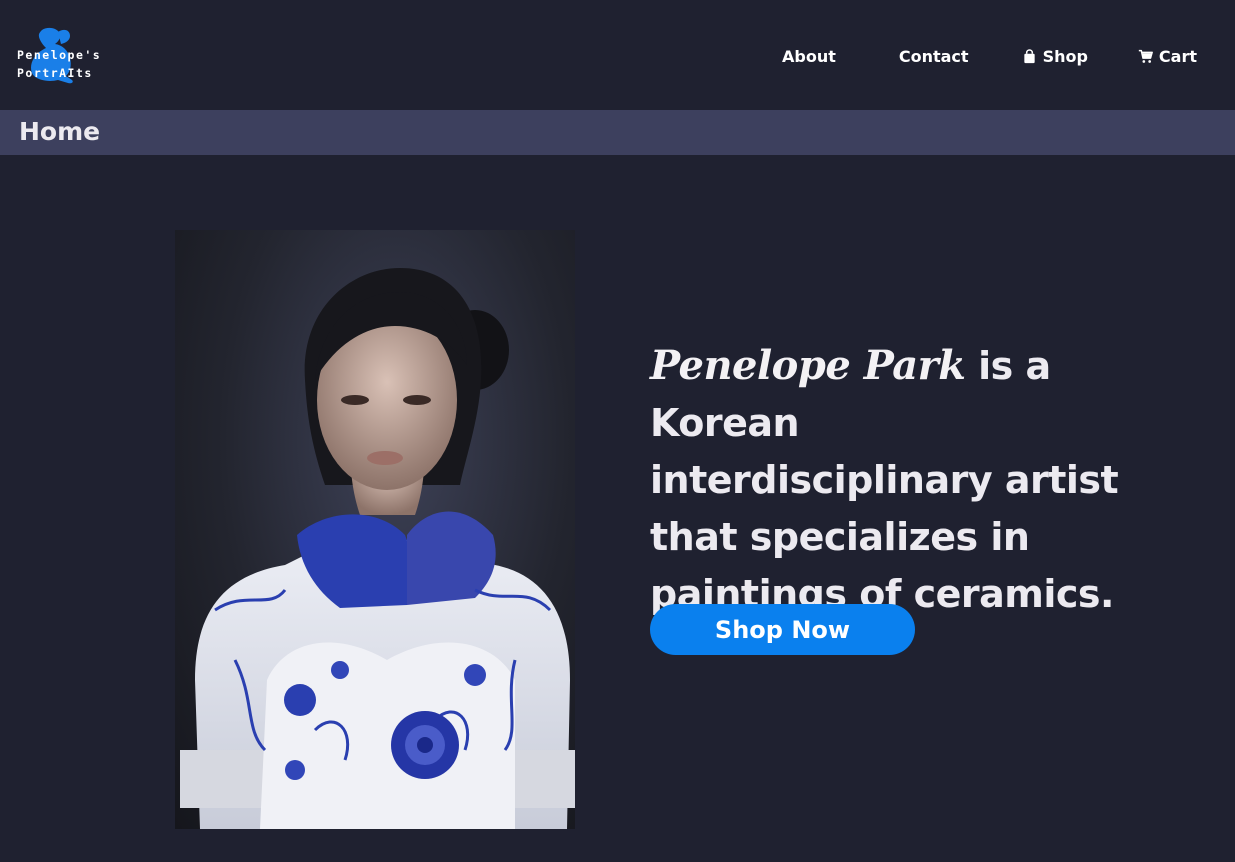  What do you see at coordinates (55, 73) in the screenshot?
I see `logo-line-2: PortrAIts` at bounding box center [55, 73].